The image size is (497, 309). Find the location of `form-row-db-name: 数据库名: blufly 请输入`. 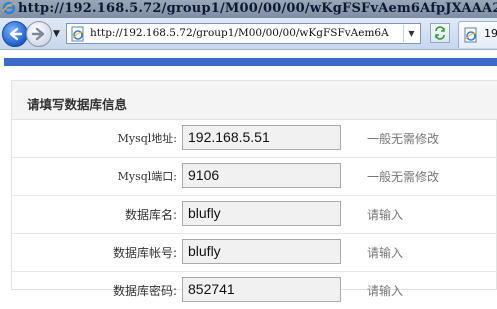

form-row-db-name: 数据库名: blufly 请输入 is located at coordinates (254, 214).